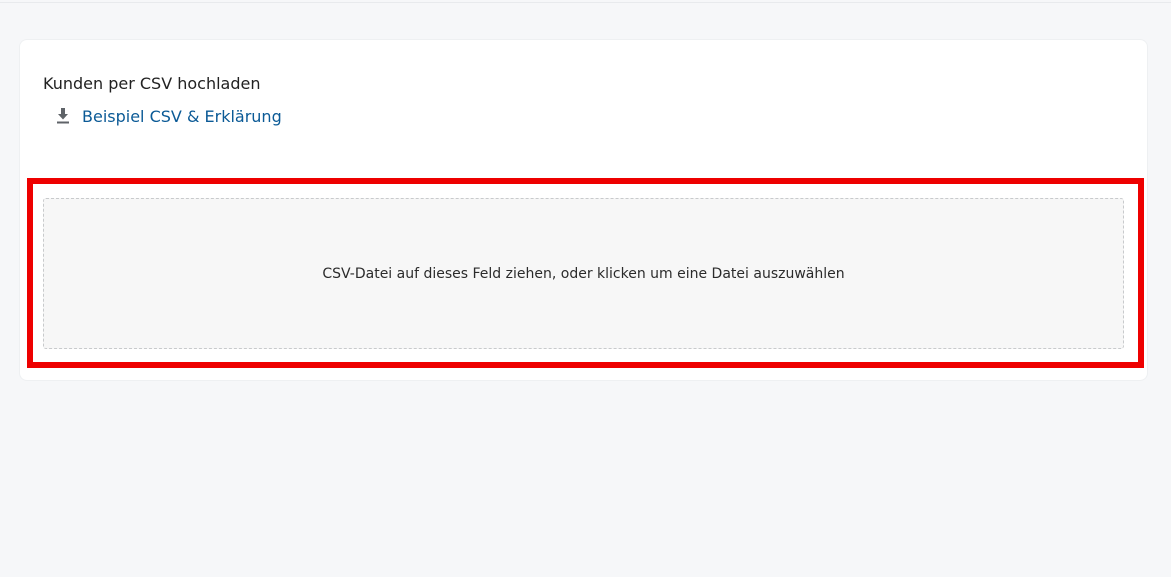 Image resolution: width=1171 pixels, height=577 pixels. What do you see at coordinates (585, 2) in the screenshot?
I see `top-divider` at bounding box center [585, 2].